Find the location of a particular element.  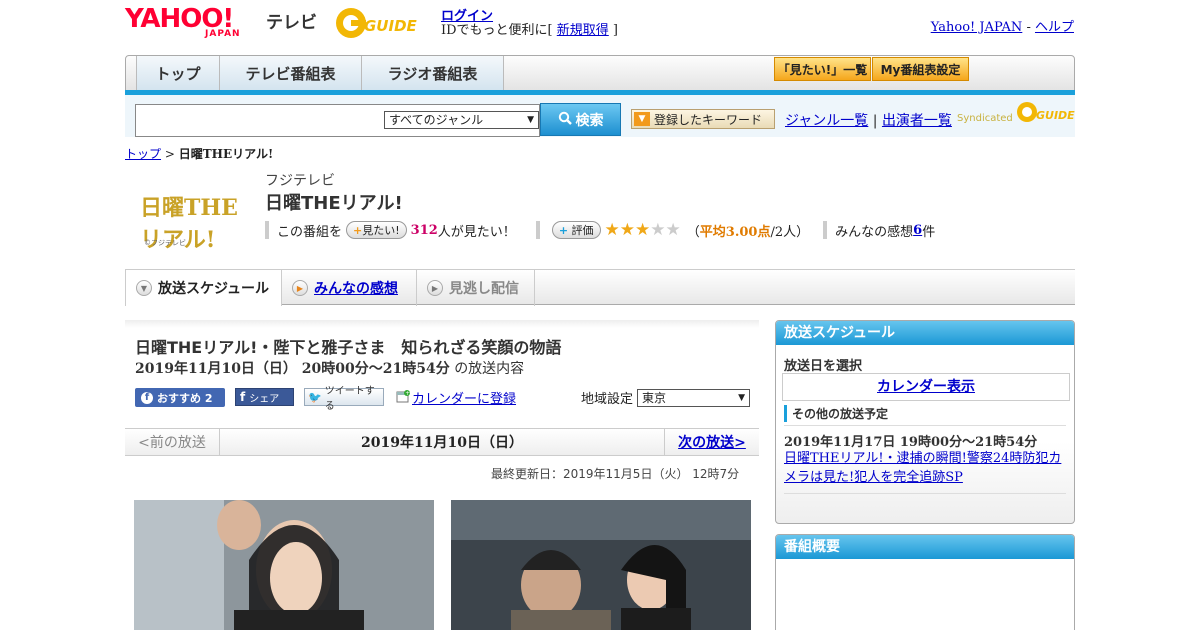

rate-button-label: 評価 is located at coordinates (582, 230).